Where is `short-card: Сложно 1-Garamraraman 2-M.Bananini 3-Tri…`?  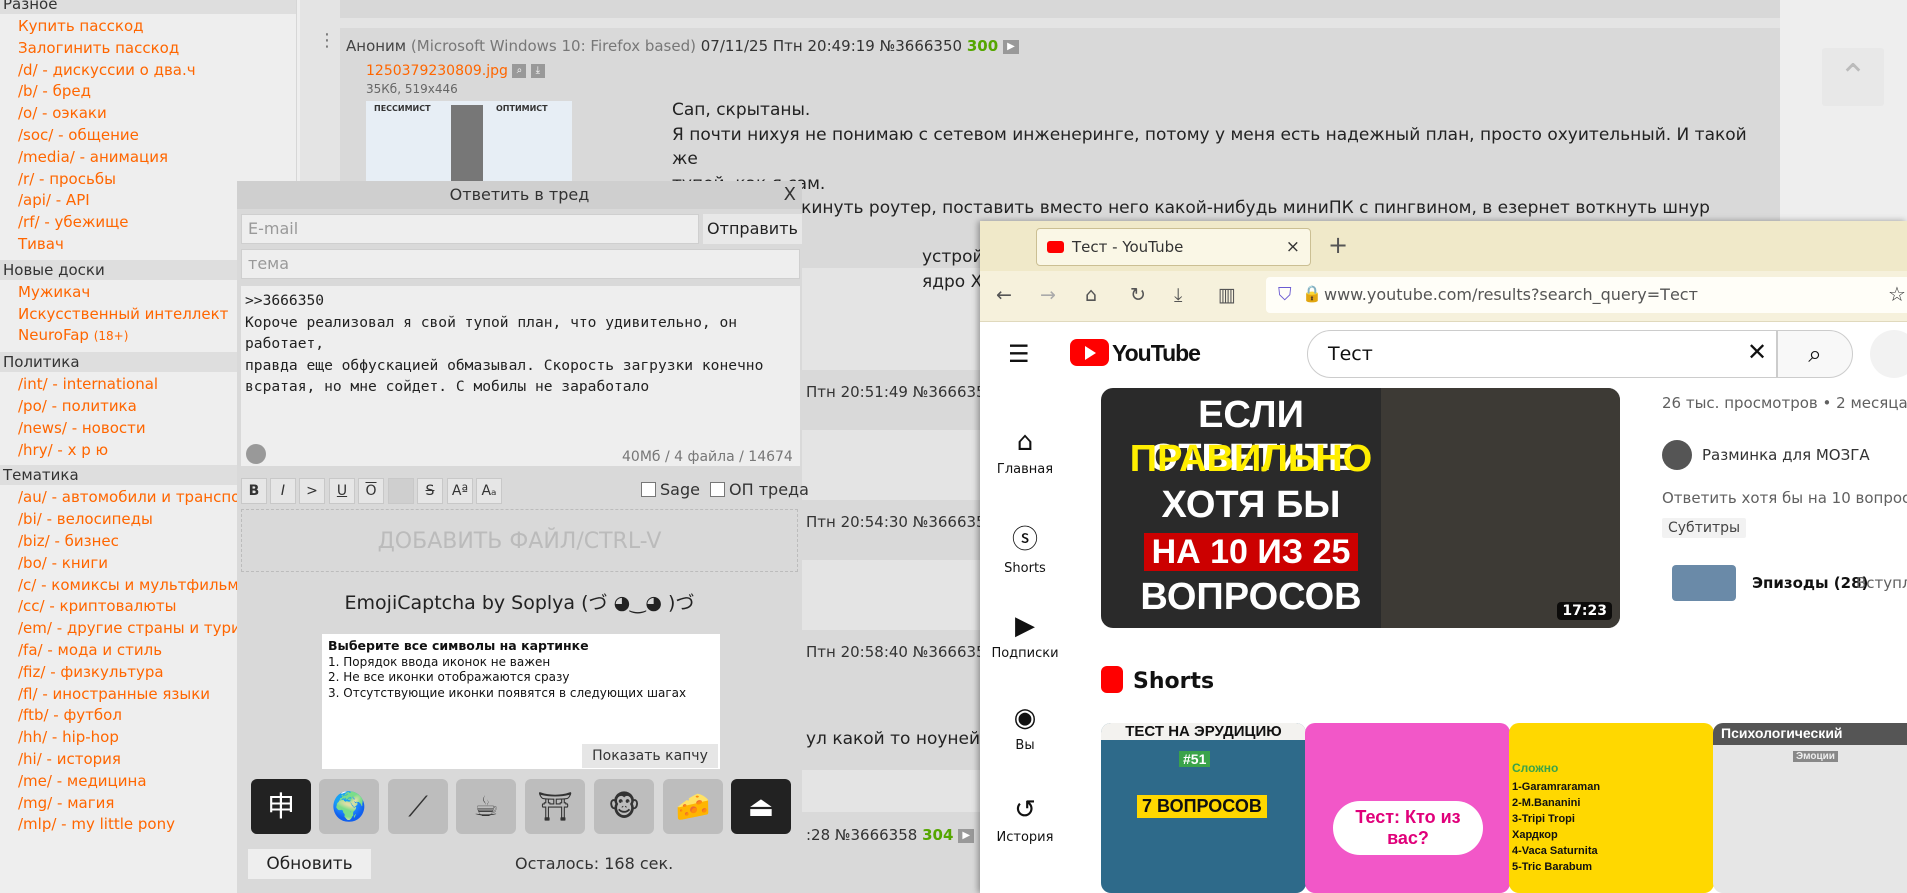
short-card: Сложно 1-Garamraraman 2-M.Bananini 3-Tri… is located at coordinates (1611, 808).